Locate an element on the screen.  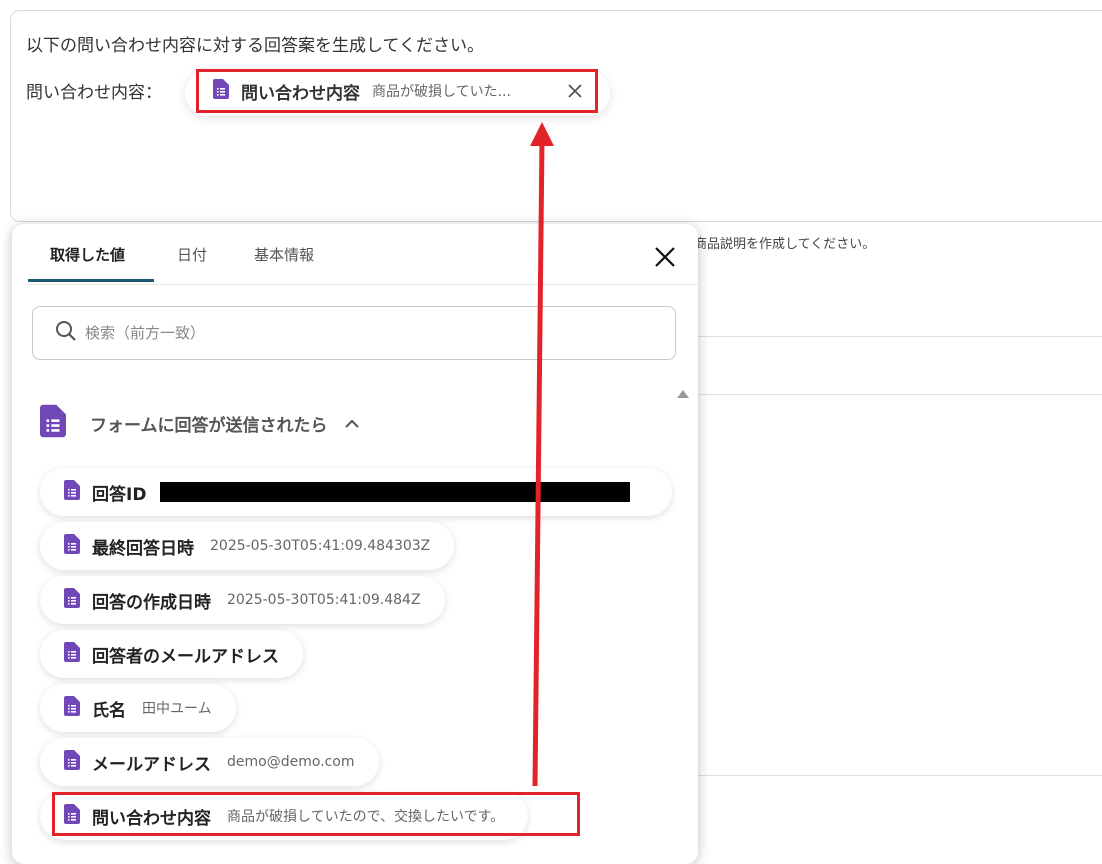
list-item: 回答の作成日時 2025-05-30T05:41:09.484Z is located at coordinates (242, 600).